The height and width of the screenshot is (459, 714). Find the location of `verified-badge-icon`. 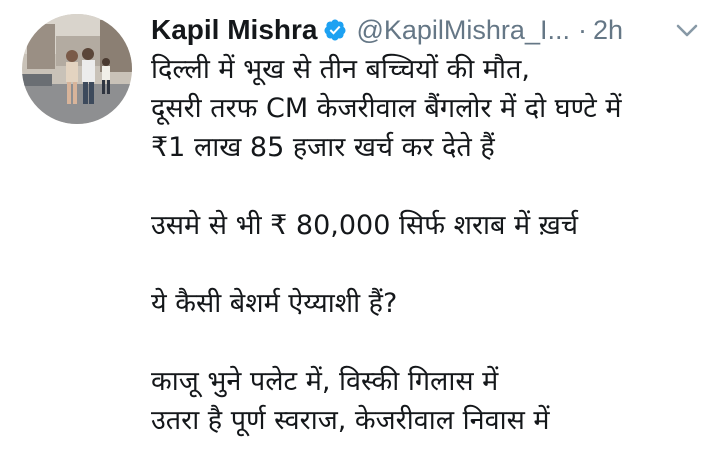

verified-badge-icon is located at coordinates (335, 30).